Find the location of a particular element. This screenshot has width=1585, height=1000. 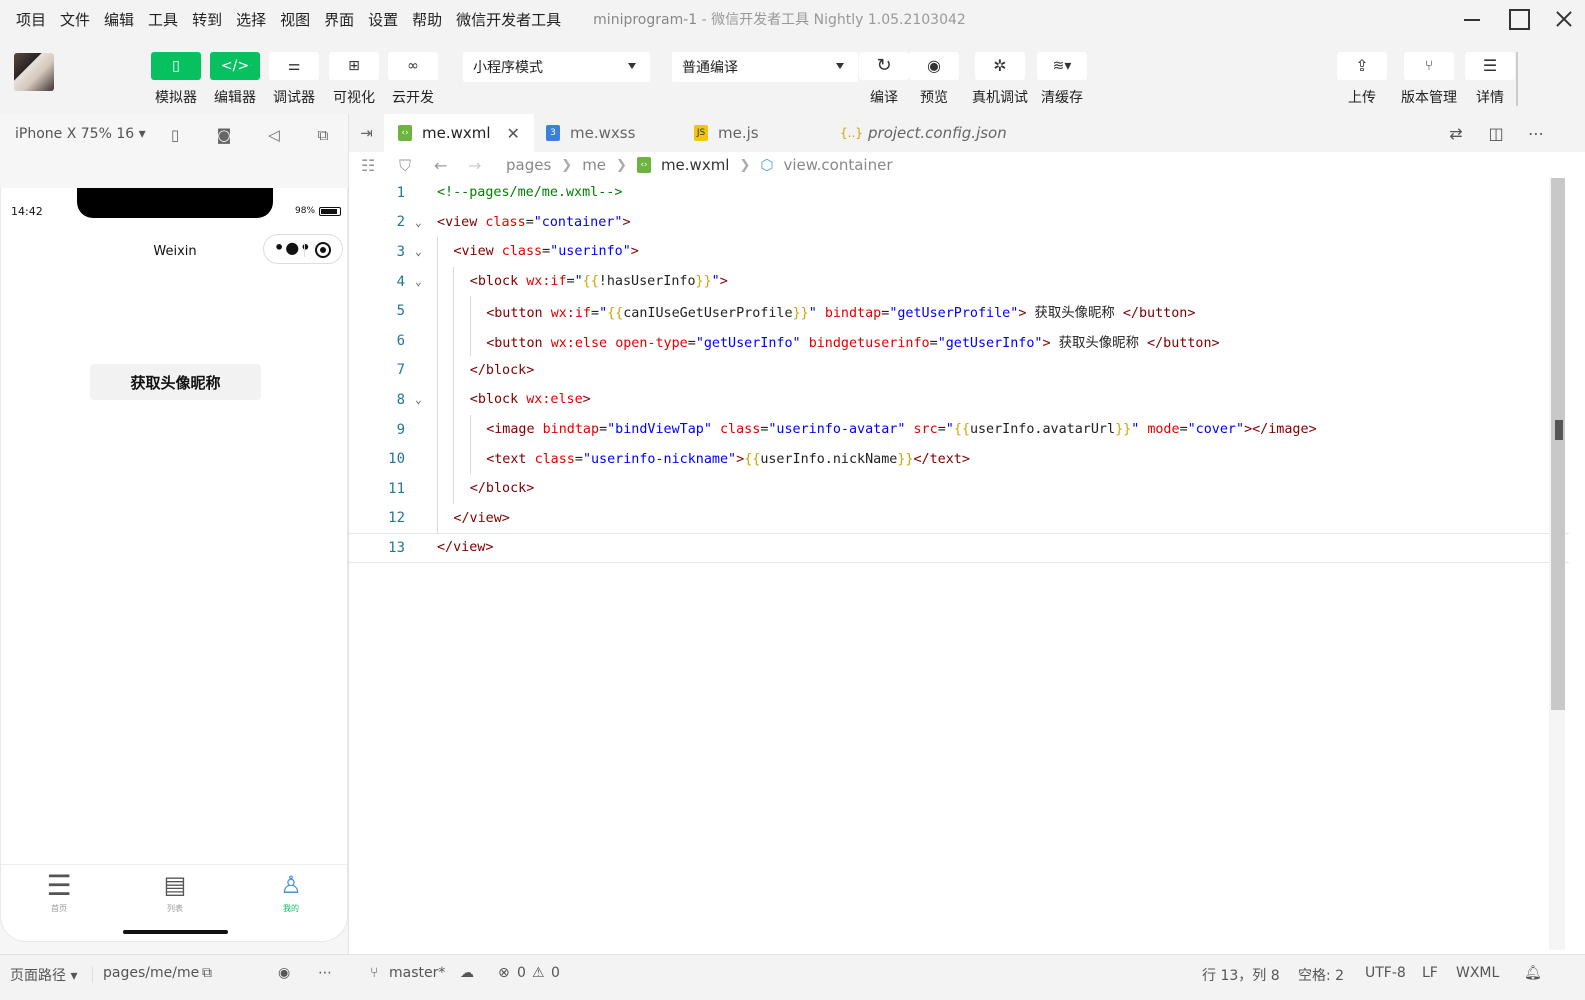

warning-count: 0 is located at coordinates (555, 973).